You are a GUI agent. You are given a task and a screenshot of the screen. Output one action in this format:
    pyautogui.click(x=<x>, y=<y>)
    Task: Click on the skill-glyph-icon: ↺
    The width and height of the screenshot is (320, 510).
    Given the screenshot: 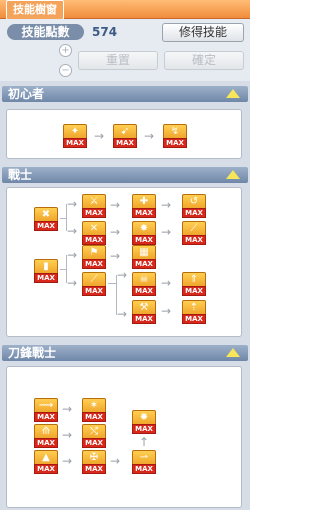 What is the action you would take?
    pyautogui.click(x=194, y=201)
    